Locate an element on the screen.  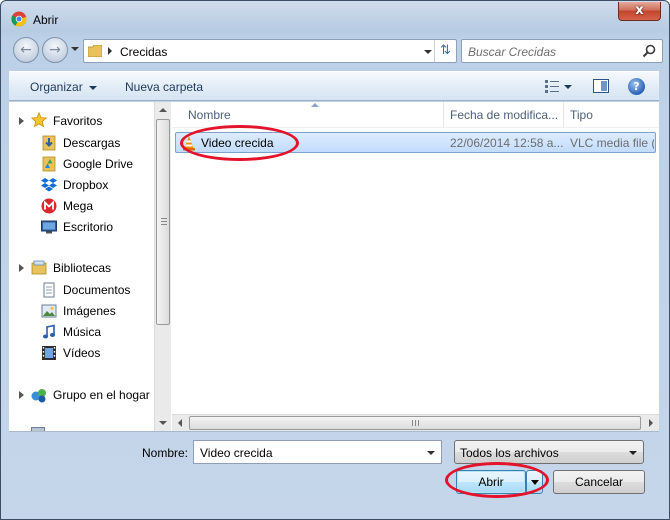
sidebar-item-label: Imágenes is located at coordinates (89, 311).